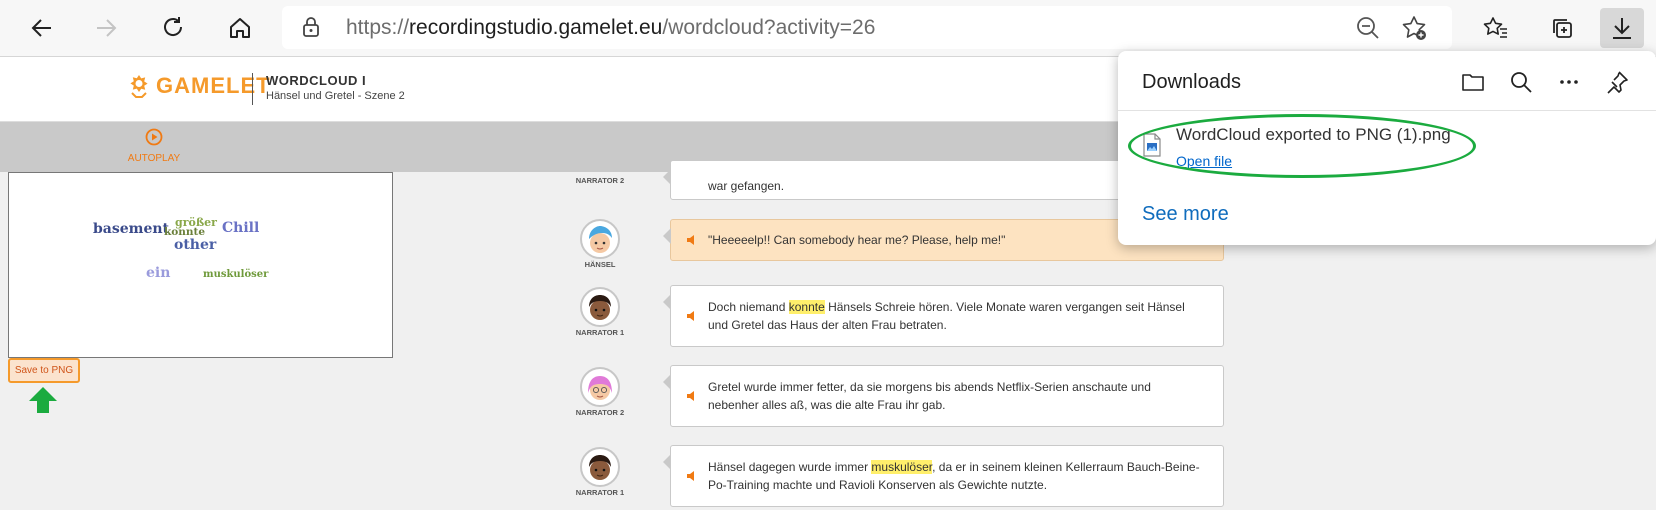 The height and width of the screenshot is (510, 1656). What do you see at coordinates (600, 264) in the screenshot?
I see `speaker-label: HÄNSEL` at bounding box center [600, 264].